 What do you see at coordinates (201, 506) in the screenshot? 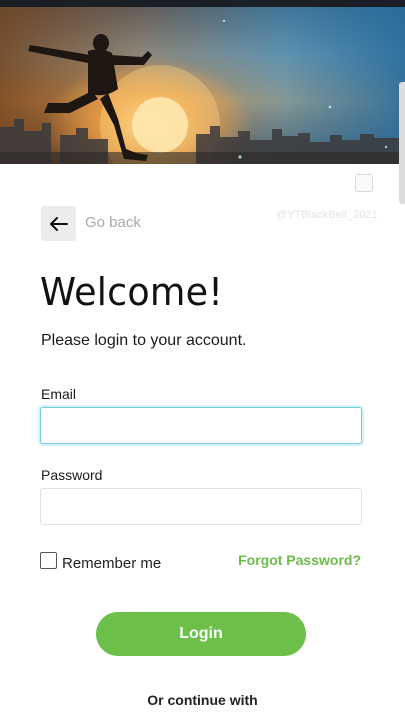
I see `password-field` at bounding box center [201, 506].